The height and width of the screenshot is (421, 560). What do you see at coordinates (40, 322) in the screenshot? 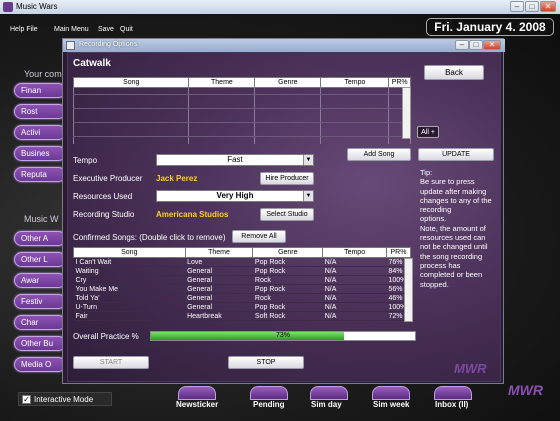
I see `sidebar-btn-charts: Char` at bounding box center [40, 322].